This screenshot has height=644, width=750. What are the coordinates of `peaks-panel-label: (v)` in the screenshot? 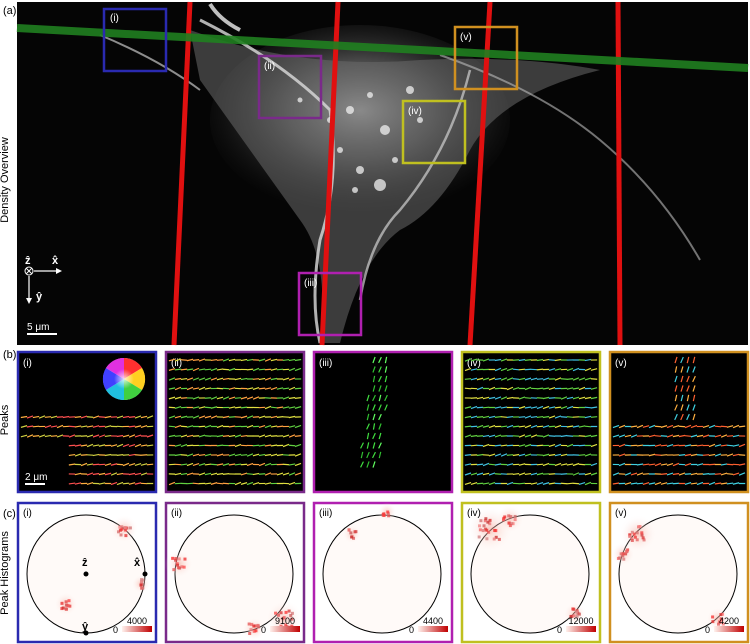 It's located at (621, 363).